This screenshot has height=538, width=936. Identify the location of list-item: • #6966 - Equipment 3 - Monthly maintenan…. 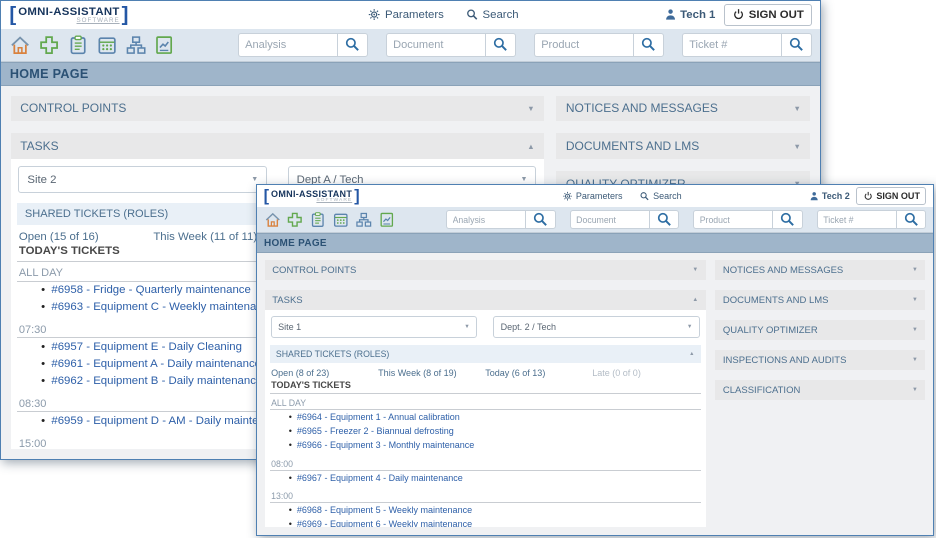
(485, 445).